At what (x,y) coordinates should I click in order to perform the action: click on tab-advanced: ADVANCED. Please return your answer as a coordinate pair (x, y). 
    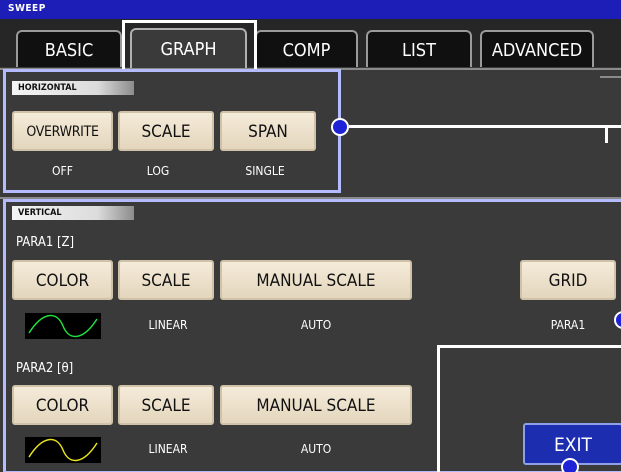
    Looking at the image, I should click on (537, 48).